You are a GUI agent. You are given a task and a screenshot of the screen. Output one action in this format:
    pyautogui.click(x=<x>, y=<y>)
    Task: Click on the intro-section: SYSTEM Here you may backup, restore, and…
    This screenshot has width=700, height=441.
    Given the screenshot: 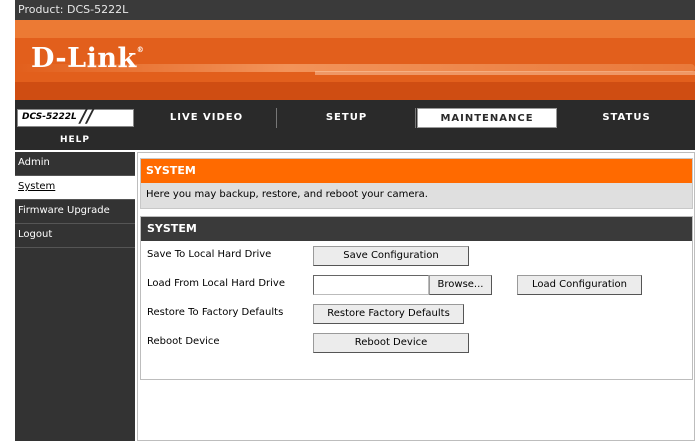 What is the action you would take?
    pyautogui.click(x=416, y=183)
    